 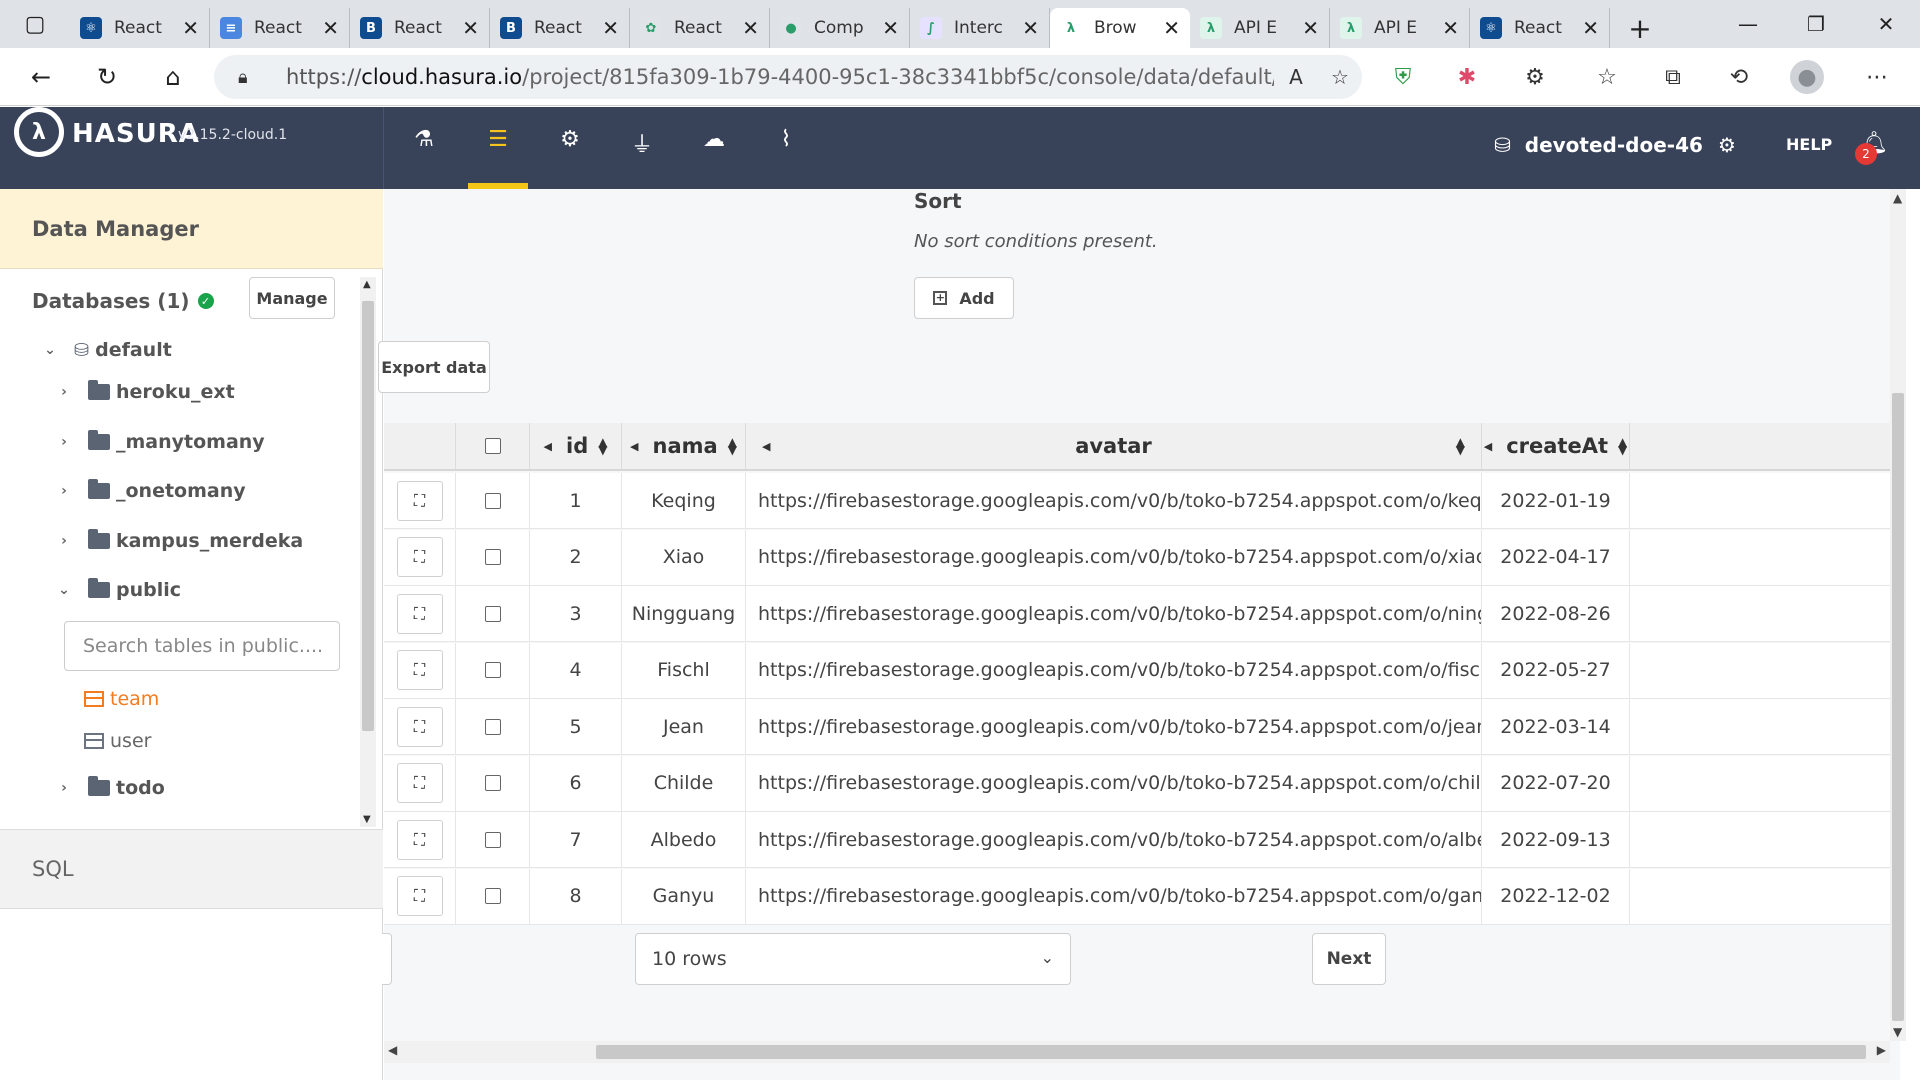 I want to click on rows-per-page-select: 10 rows ⌄, so click(x=853, y=959).